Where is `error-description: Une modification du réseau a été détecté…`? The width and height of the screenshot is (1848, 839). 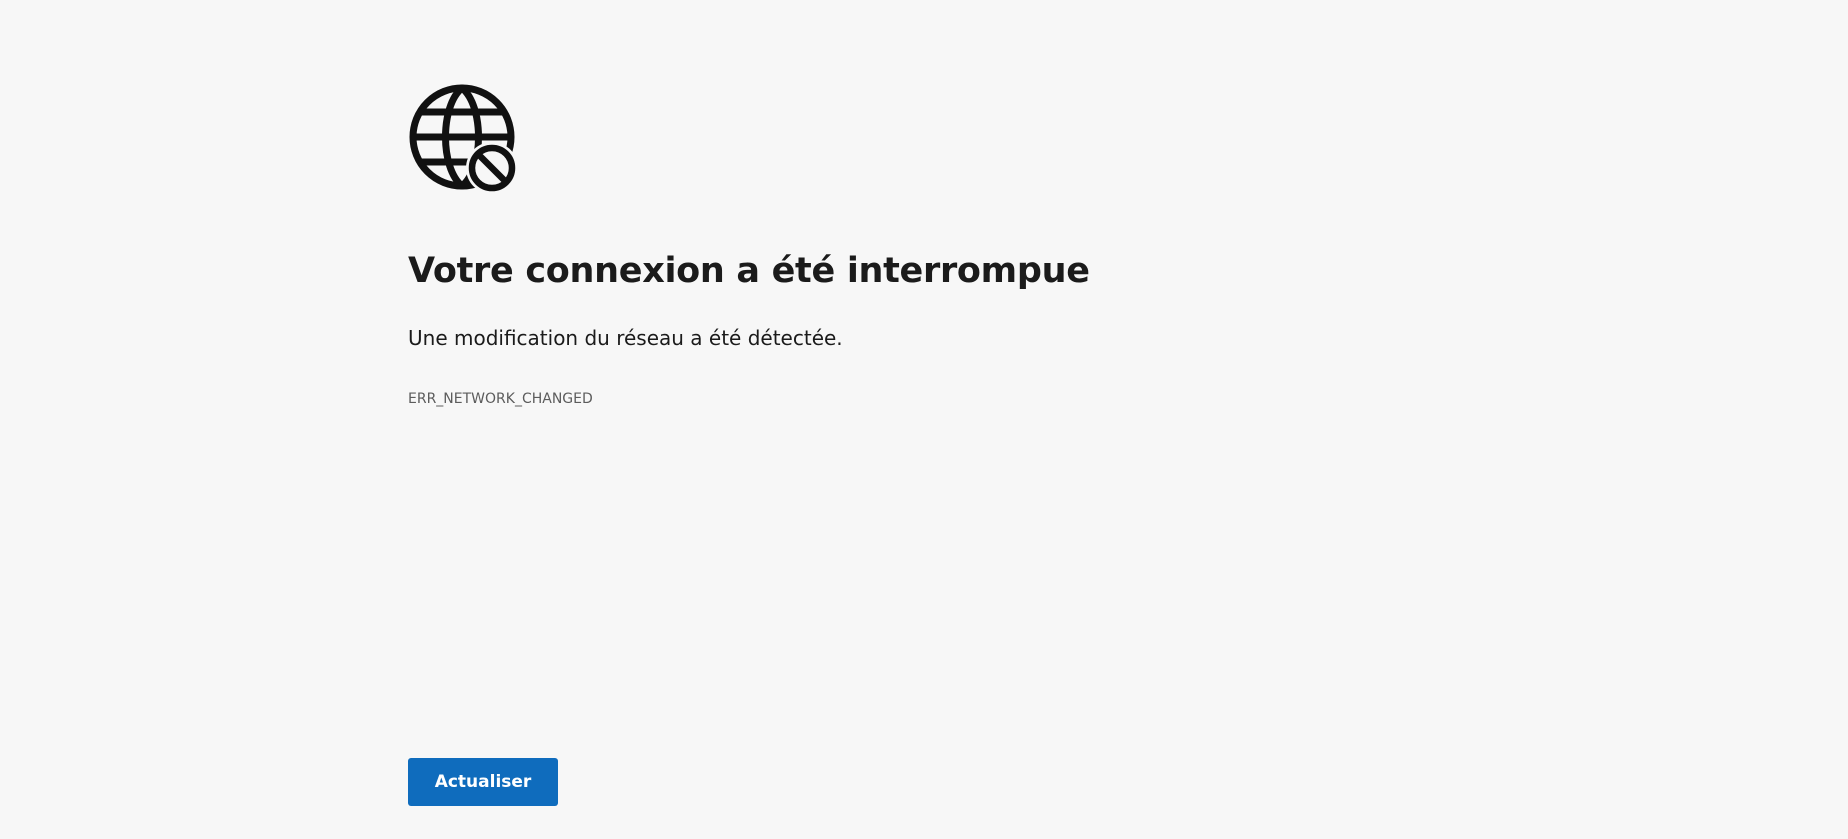
error-description: Une modification du réseau a été détecté… is located at coordinates (625, 338).